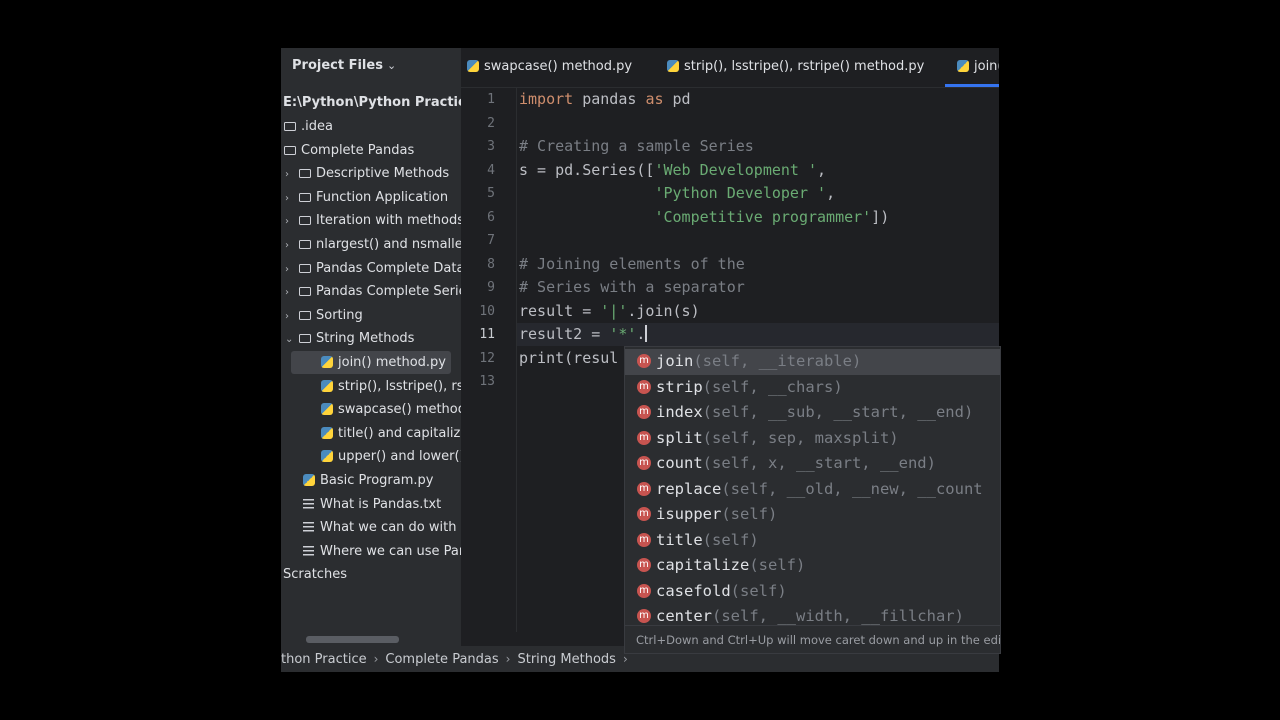 Image resolution: width=1280 pixels, height=720 pixels. I want to click on tree-root: E:\Python\Python Practice, so click(371, 102).